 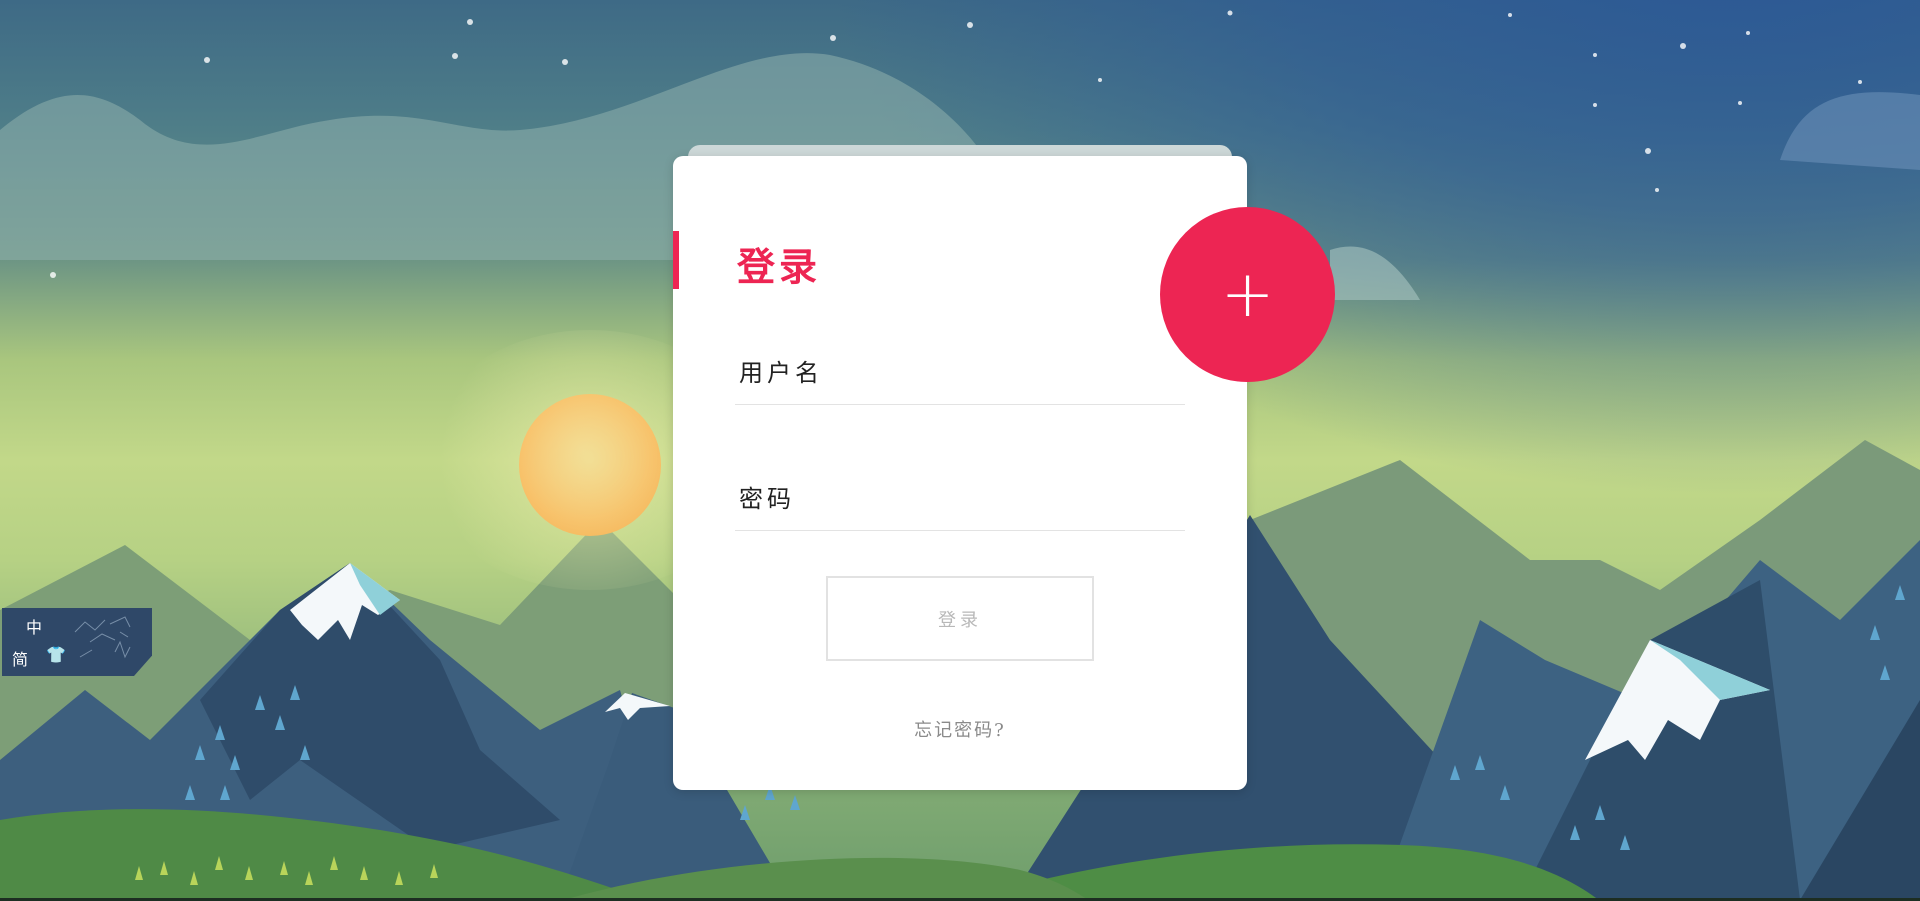 I want to click on title-accent-bar, so click(x=676, y=260).